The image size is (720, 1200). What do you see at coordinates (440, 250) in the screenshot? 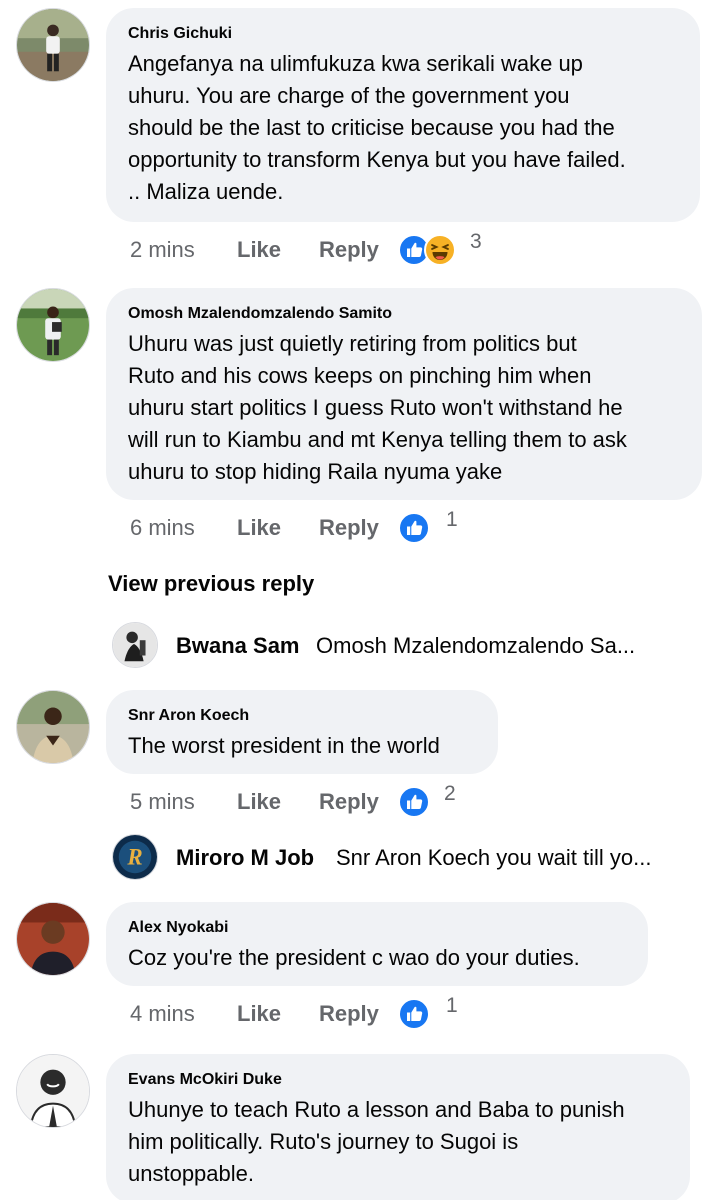
I see `haha-icon` at bounding box center [440, 250].